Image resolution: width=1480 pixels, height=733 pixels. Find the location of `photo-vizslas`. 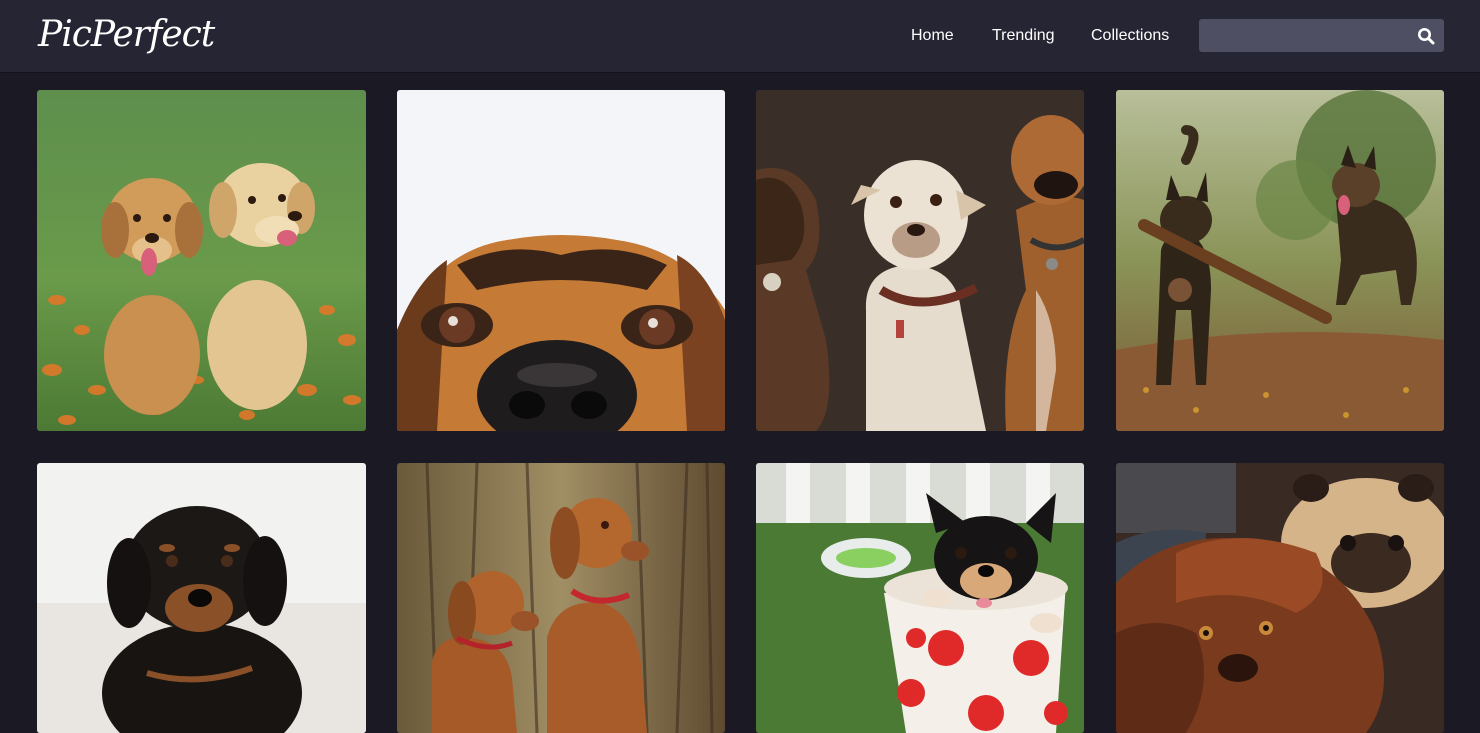

photo-vizslas is located at coordinates (561, 598).